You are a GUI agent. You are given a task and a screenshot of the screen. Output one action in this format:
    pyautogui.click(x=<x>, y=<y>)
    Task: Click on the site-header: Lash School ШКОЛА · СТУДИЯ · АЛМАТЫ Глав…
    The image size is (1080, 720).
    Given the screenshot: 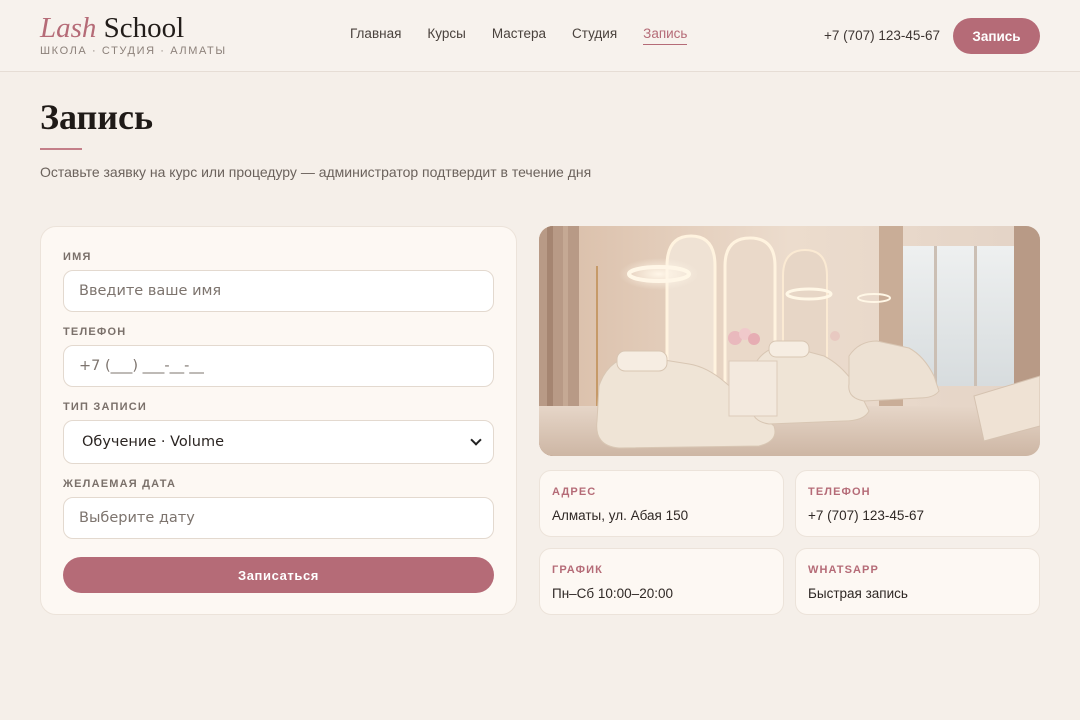 What is the action you would take?
    pyautogui.click(x=540, y=36)
    